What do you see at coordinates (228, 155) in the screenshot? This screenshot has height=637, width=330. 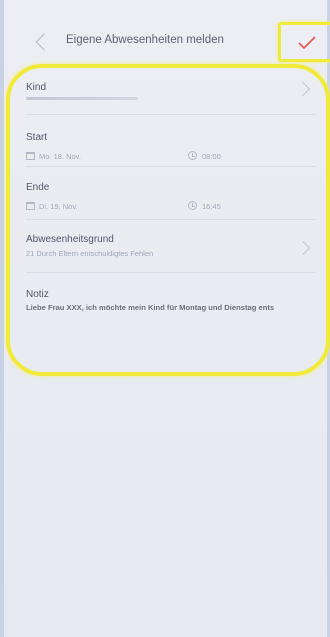 I see `start-time-field: 08:00` at bounding box center [228, 155].